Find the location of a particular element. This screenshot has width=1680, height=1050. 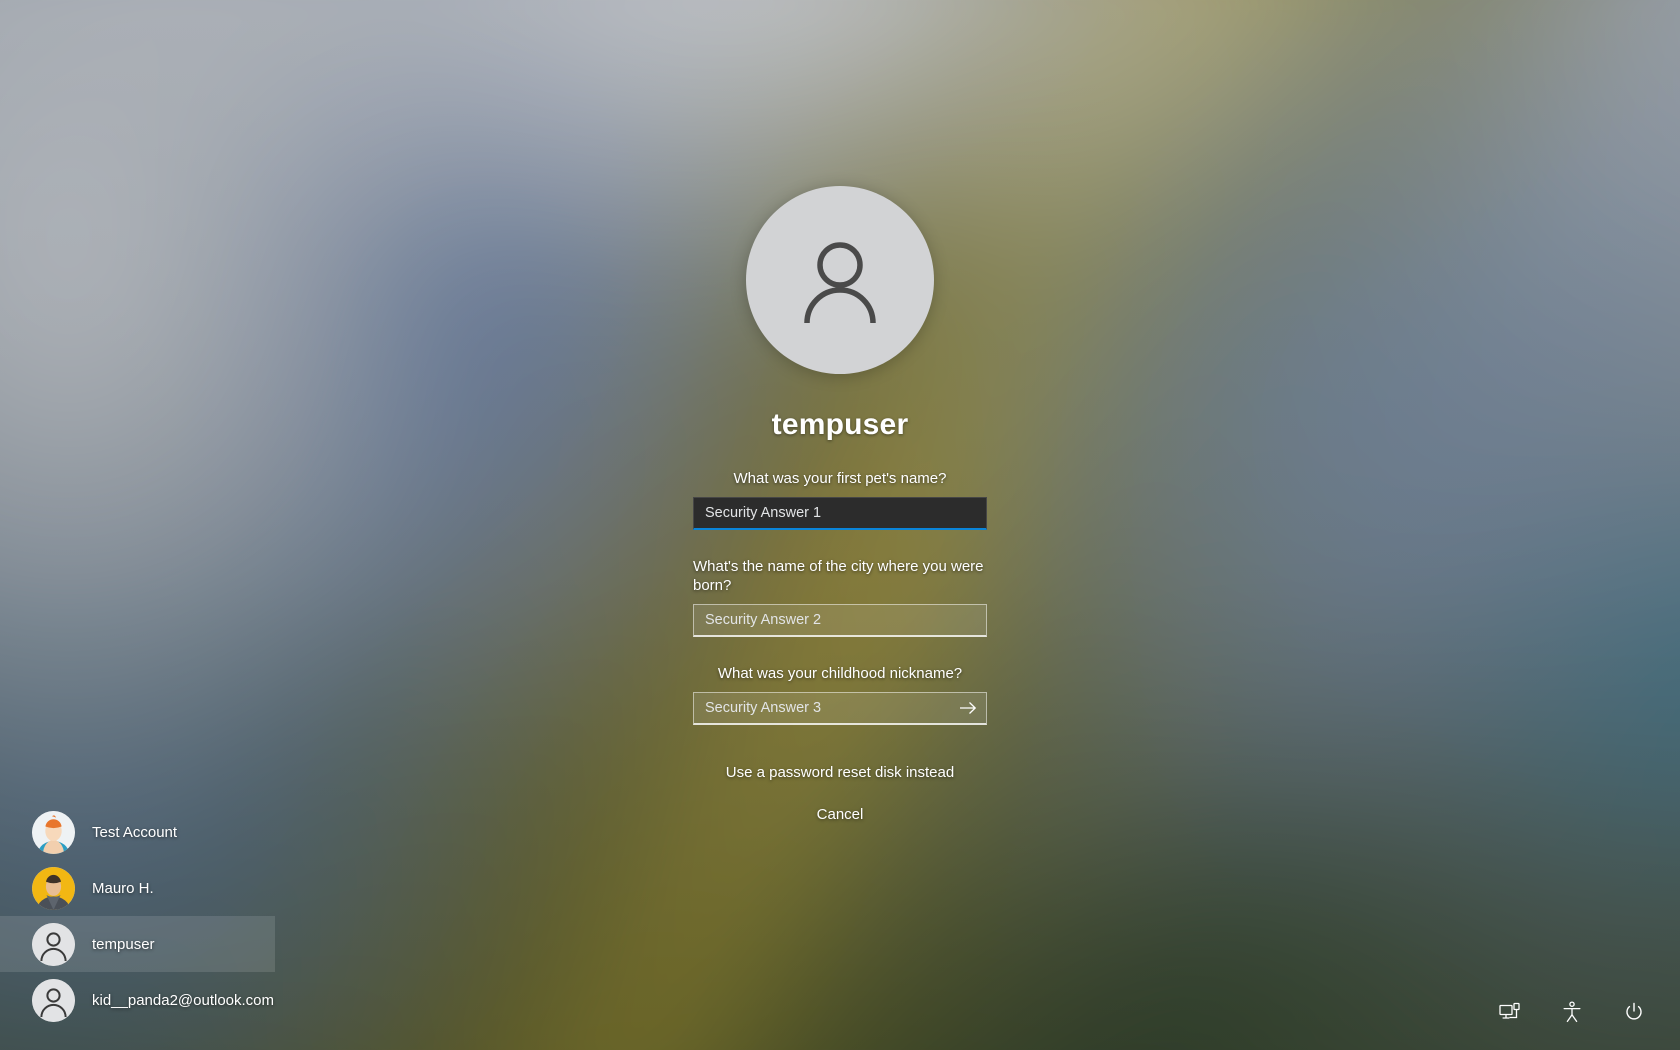

user-list-item-tempuser: tempuser is located at coordinates (137, 944).